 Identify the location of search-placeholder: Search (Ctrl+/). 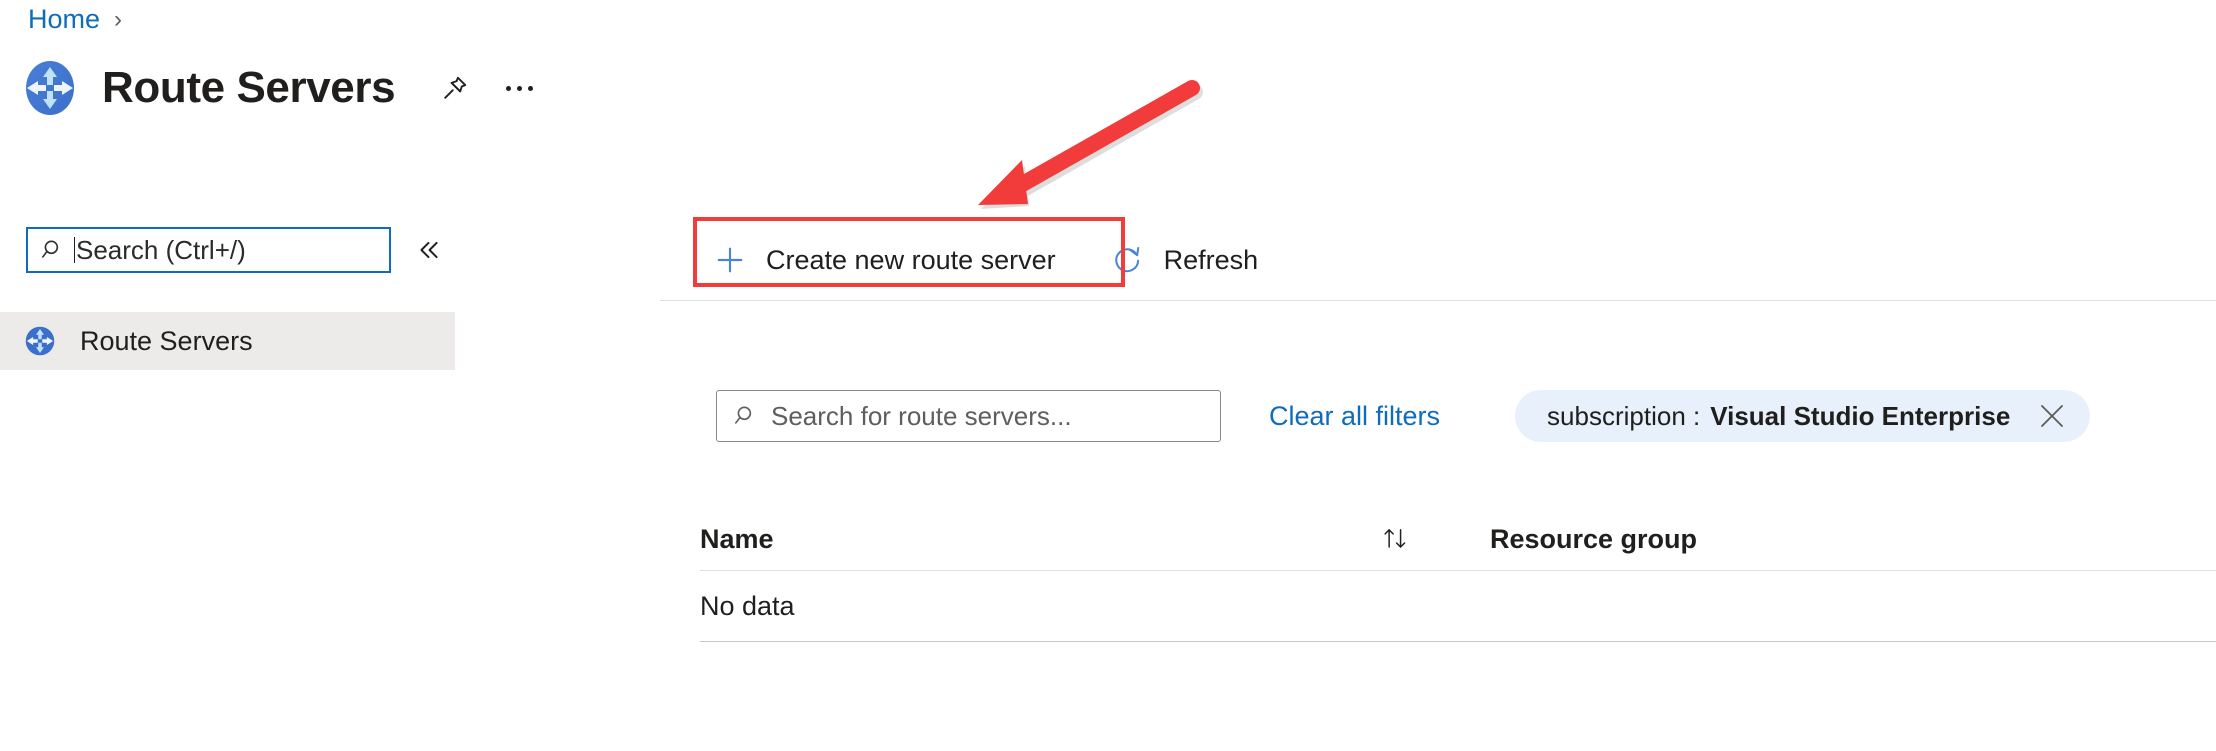
(161, 249).